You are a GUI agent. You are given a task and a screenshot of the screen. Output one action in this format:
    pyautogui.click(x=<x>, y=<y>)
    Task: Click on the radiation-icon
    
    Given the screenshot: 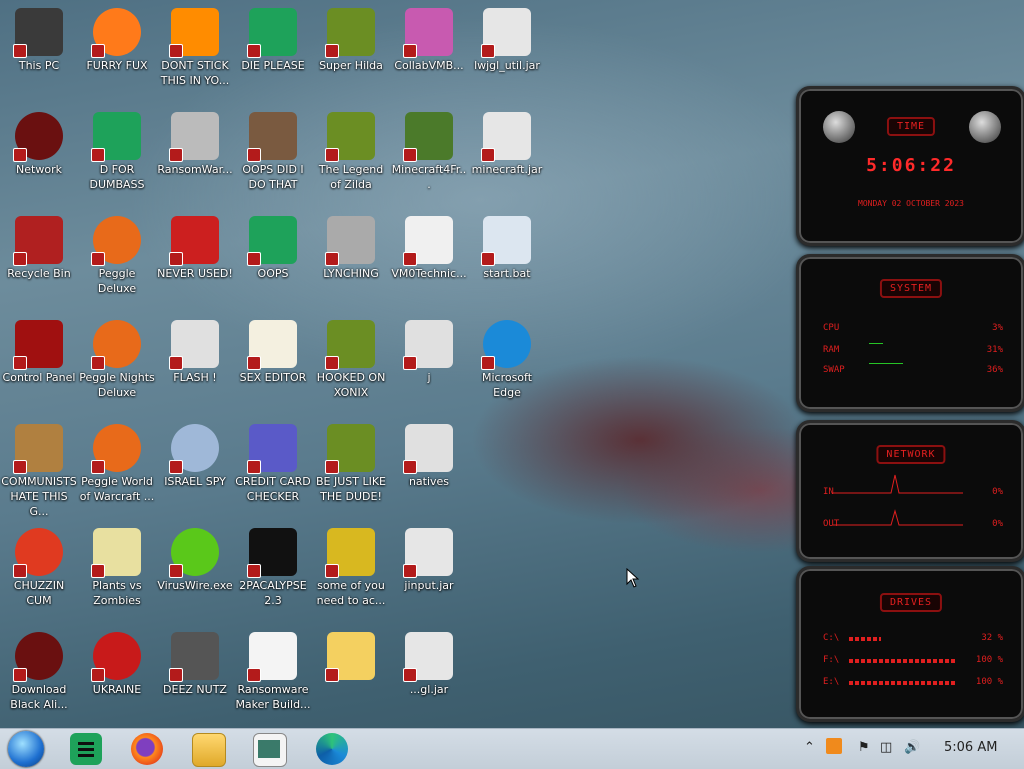 What is the action you would take?
    pyautogui.click(x=116, y=657)
    